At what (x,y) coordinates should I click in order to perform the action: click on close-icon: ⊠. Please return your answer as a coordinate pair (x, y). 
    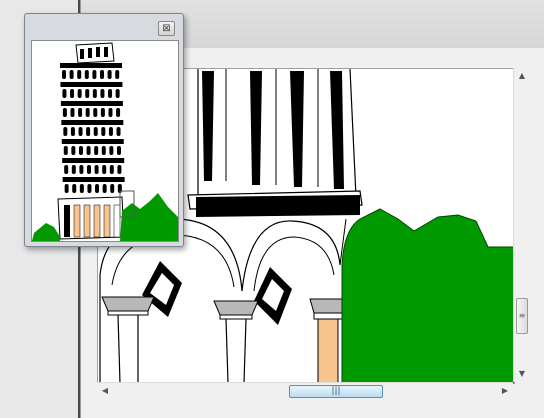
    Looking at the image, I should click on (166, 28).